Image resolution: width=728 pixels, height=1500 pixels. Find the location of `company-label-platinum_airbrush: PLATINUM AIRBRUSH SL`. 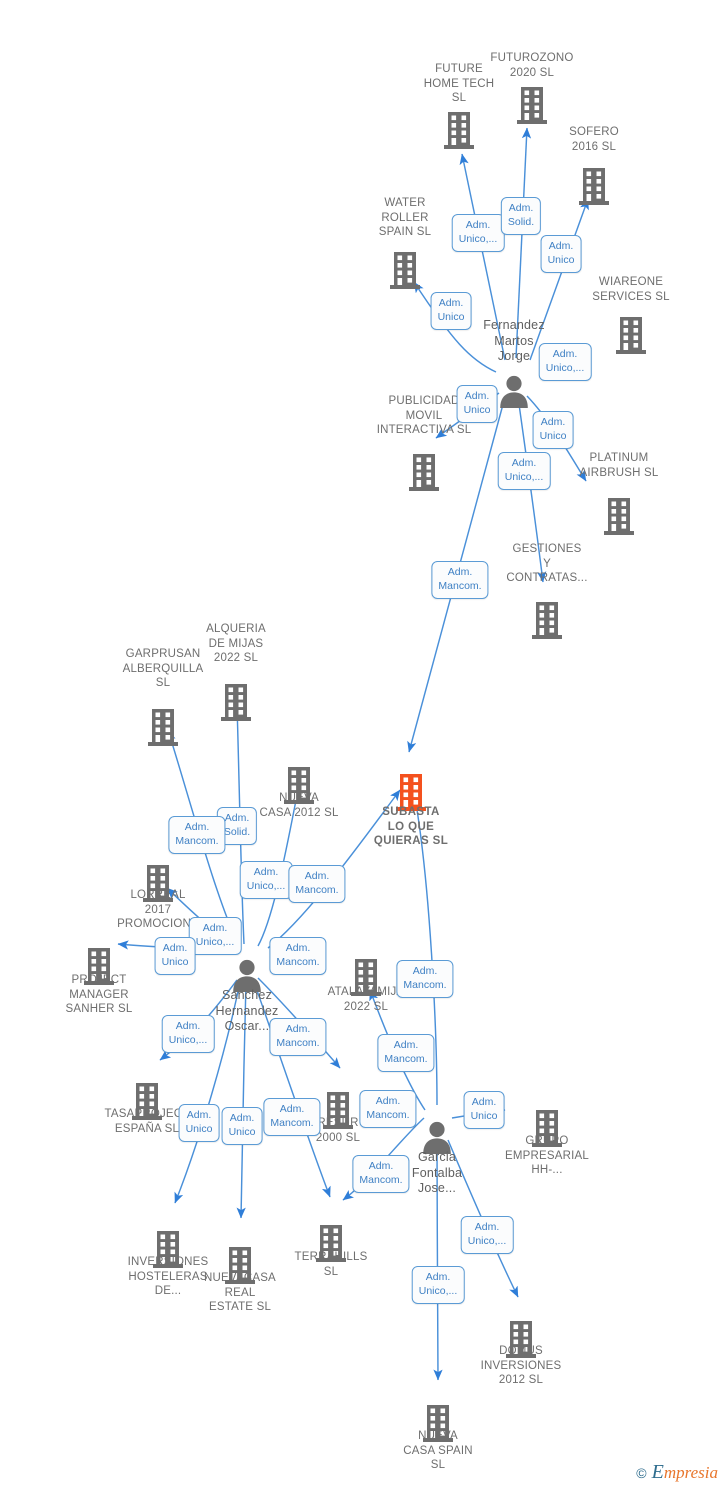

company-label-platinum_airbrush: PLATINUM AIRBRUSH SL is located at coordinates (619, 465).